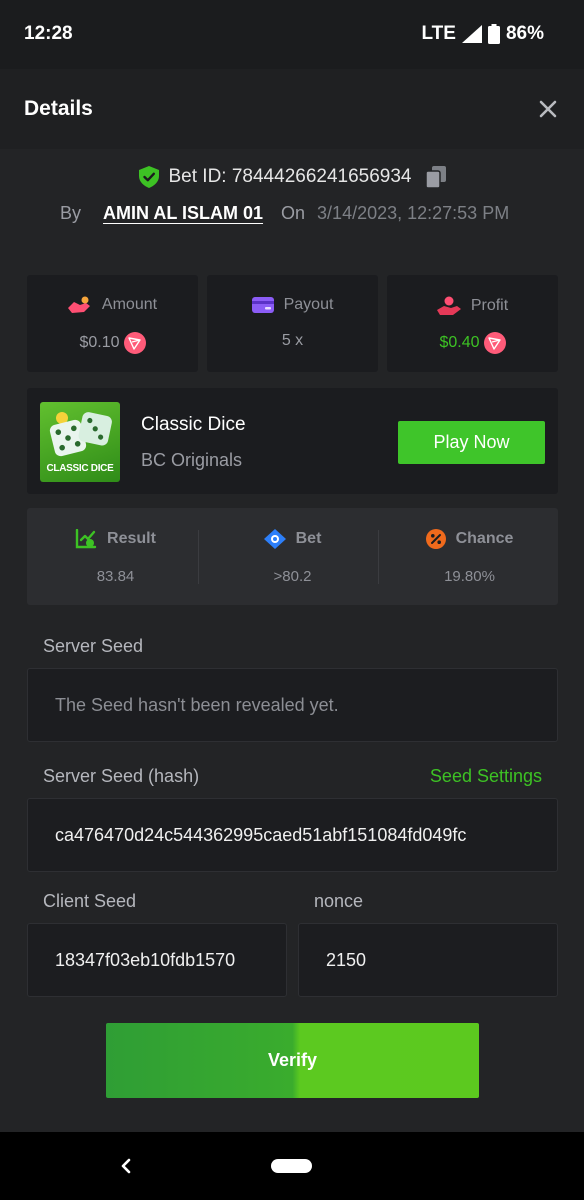 The height and width of the screenshot is (1200, 584). I want to click on bet-label-row: Bet, so click(292, 539).